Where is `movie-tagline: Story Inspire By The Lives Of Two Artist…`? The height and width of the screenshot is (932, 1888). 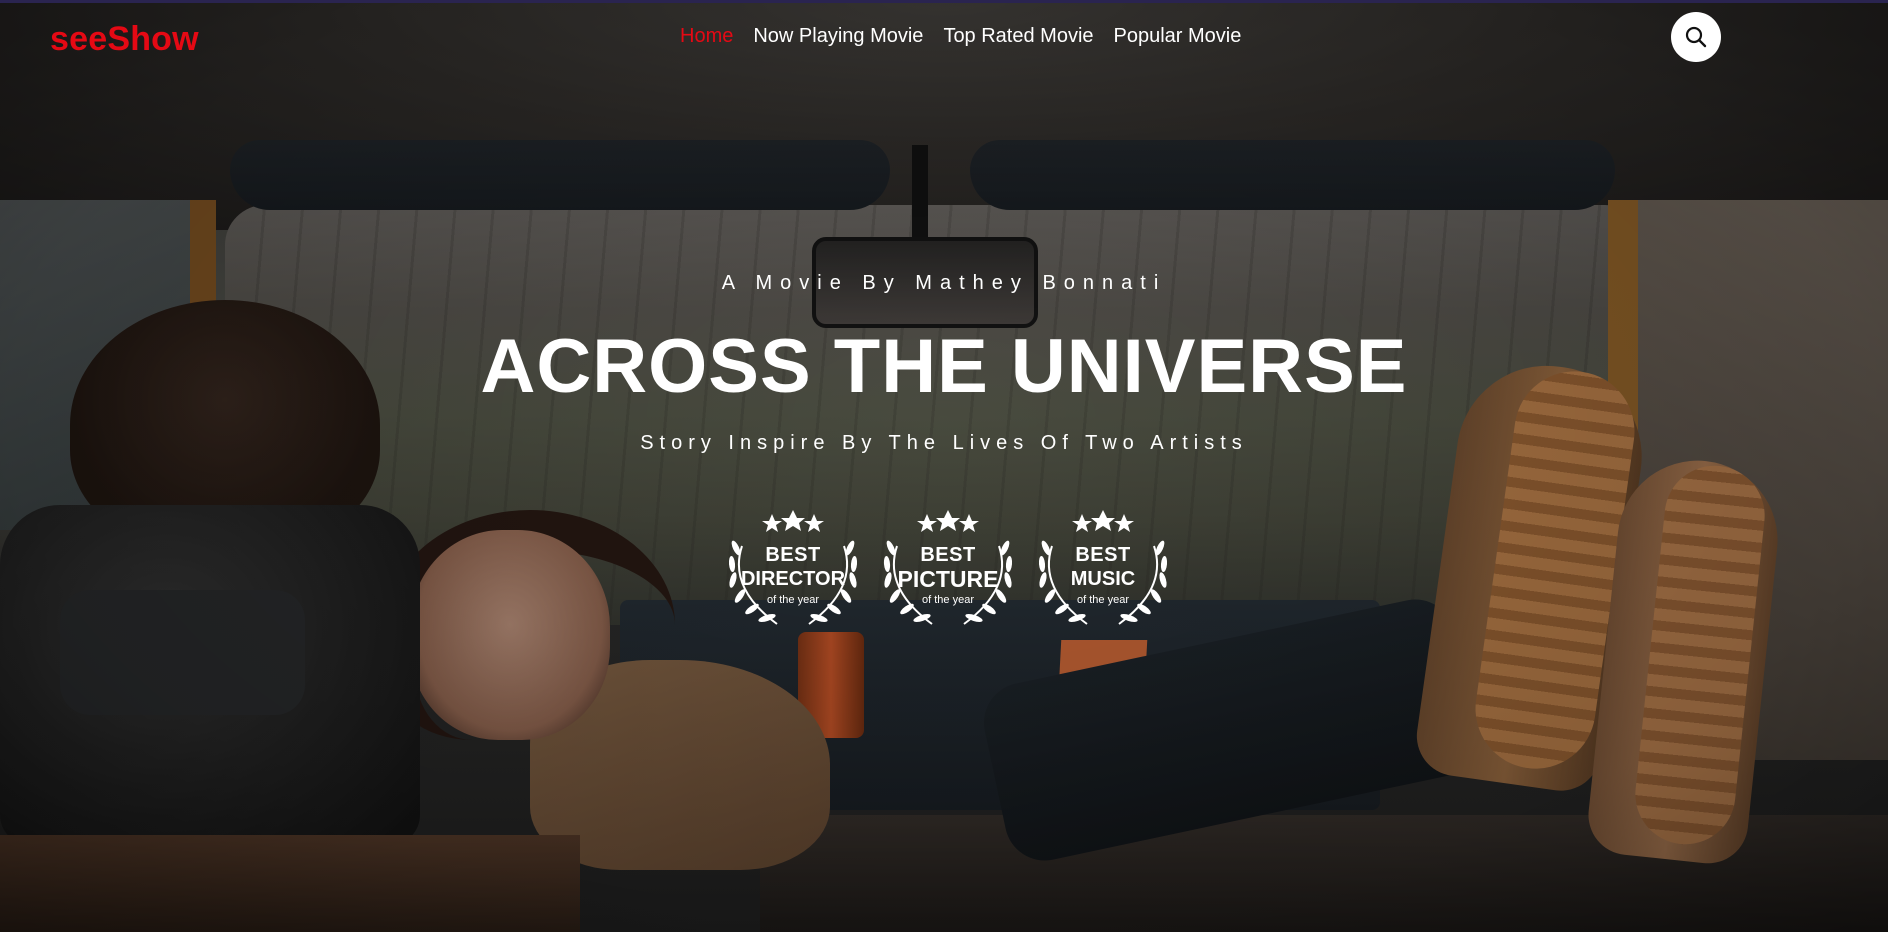
movie-tagline: Story Inspire By The Lives Of Two Artist… is located at coordinates (944, 443).